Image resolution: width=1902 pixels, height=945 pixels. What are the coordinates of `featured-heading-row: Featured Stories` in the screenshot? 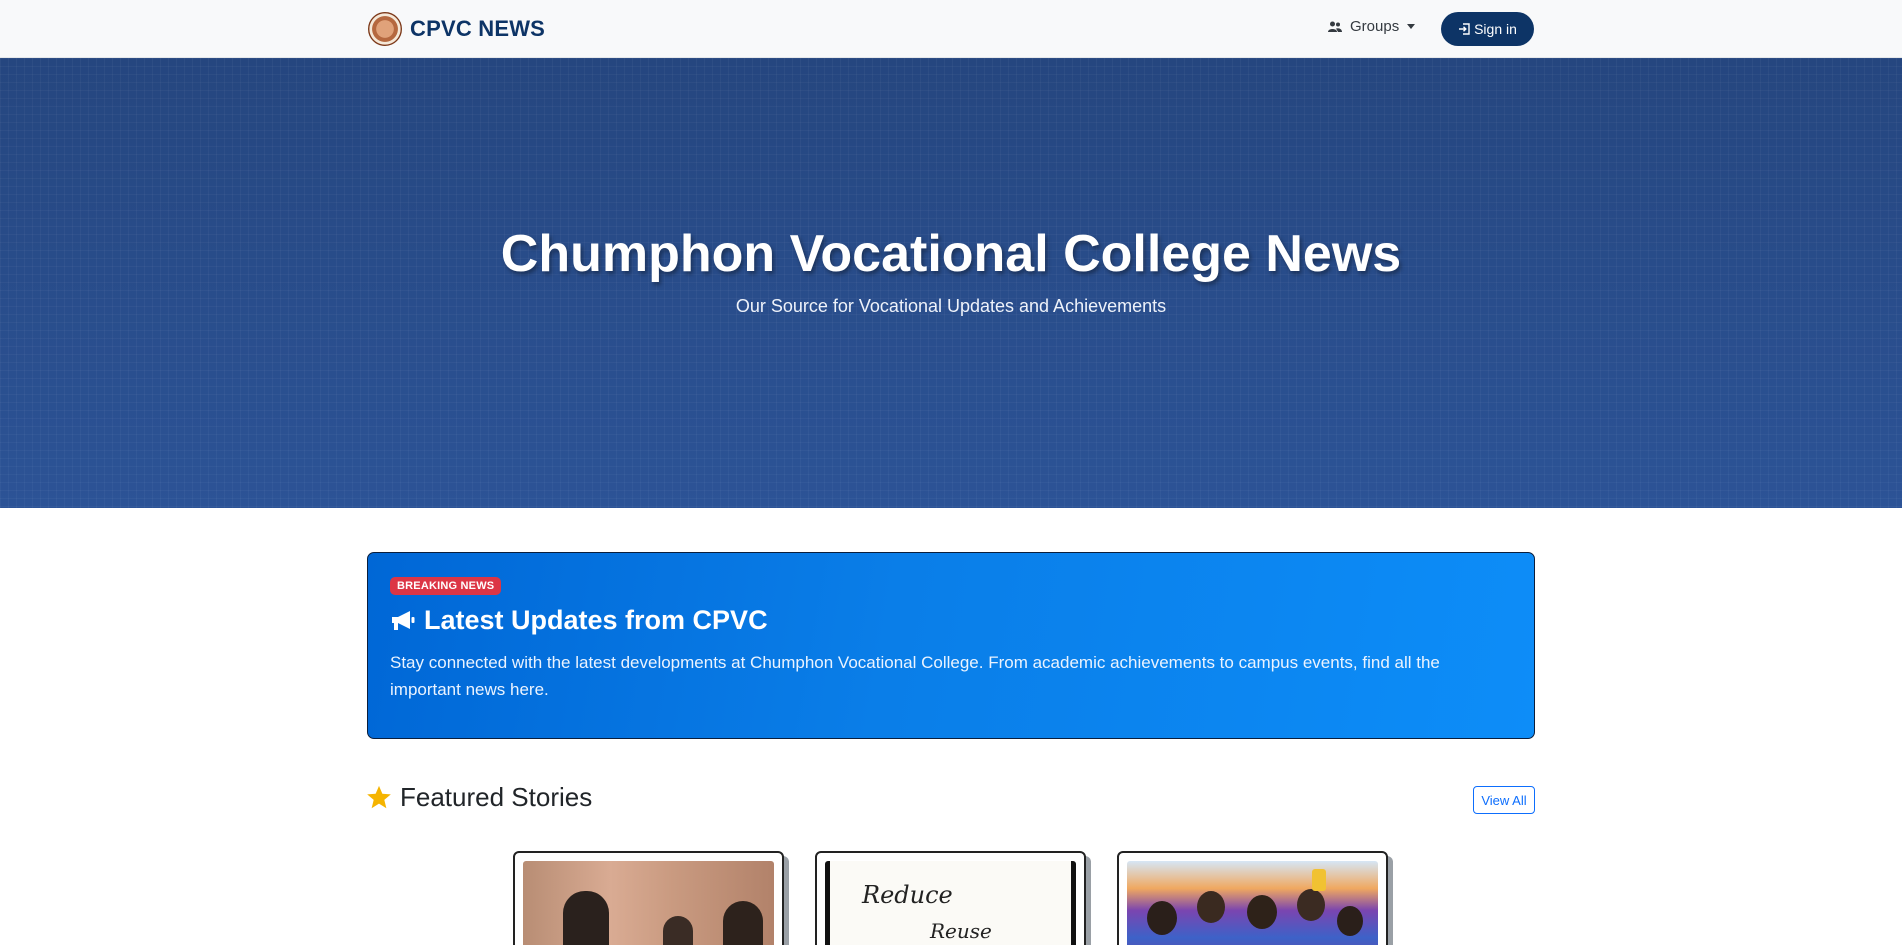 It's located at (479, 797).